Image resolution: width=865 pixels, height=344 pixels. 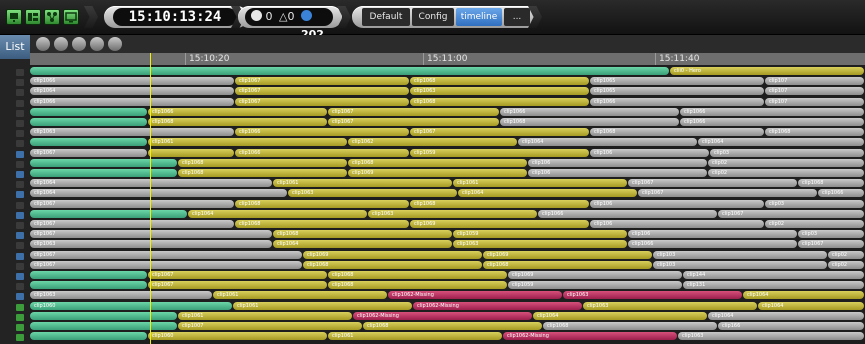 What do you see at coordinates (447, 59) in the screenshot?
I see `time-ruler: 15:10:20 15:11:00 15:11:40` at bounding box center [447, 59].